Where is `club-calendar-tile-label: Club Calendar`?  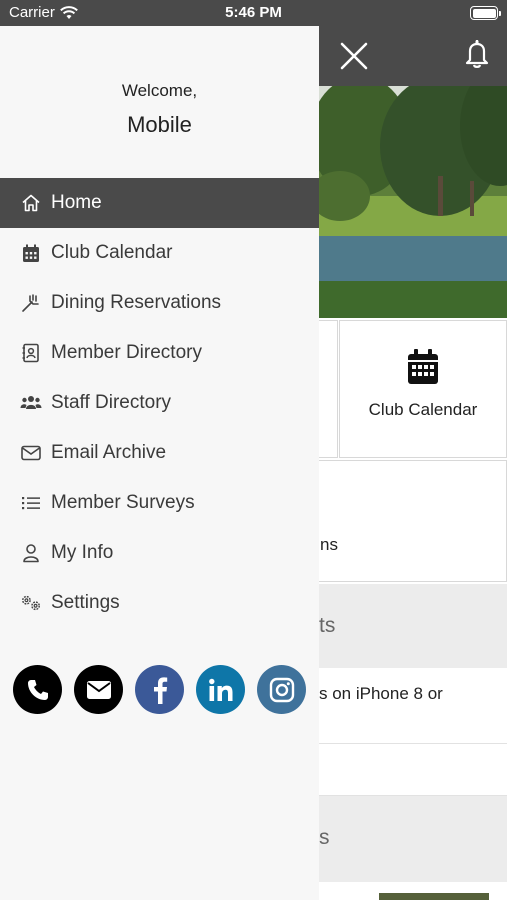 club-calendar-tile-label: Club Calendar is located at coordinates (423, 409).